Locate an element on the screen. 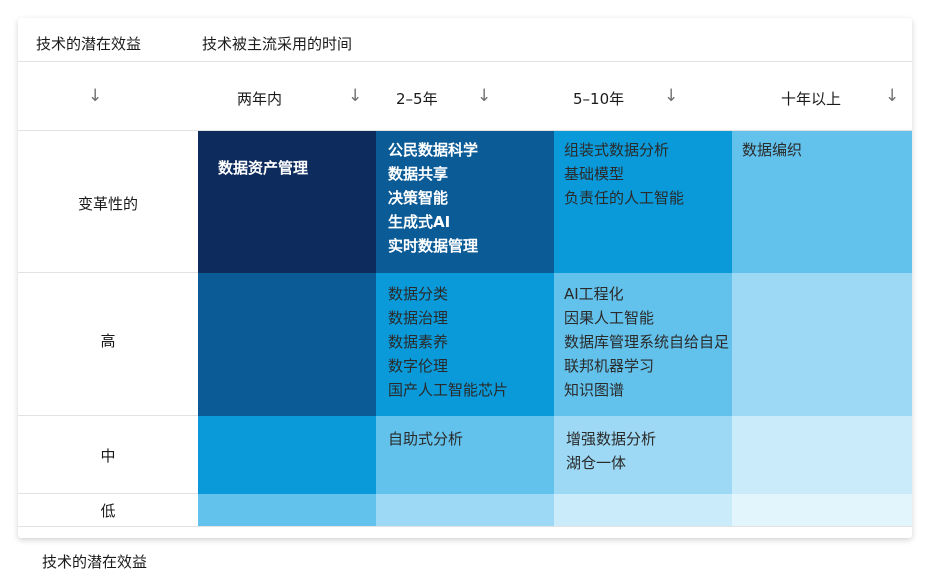  matrix-cell: 数据编织 is located at coordinates (822, 202).